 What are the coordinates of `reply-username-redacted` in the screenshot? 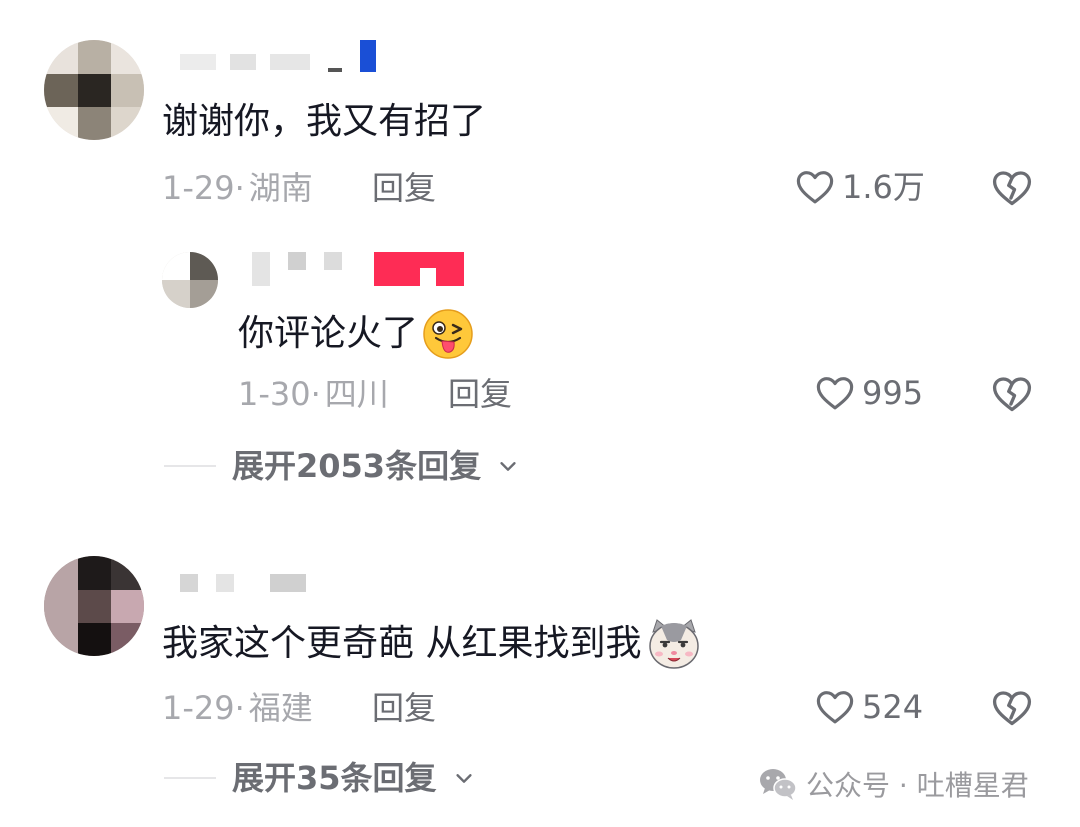 It's located at (359, 270).